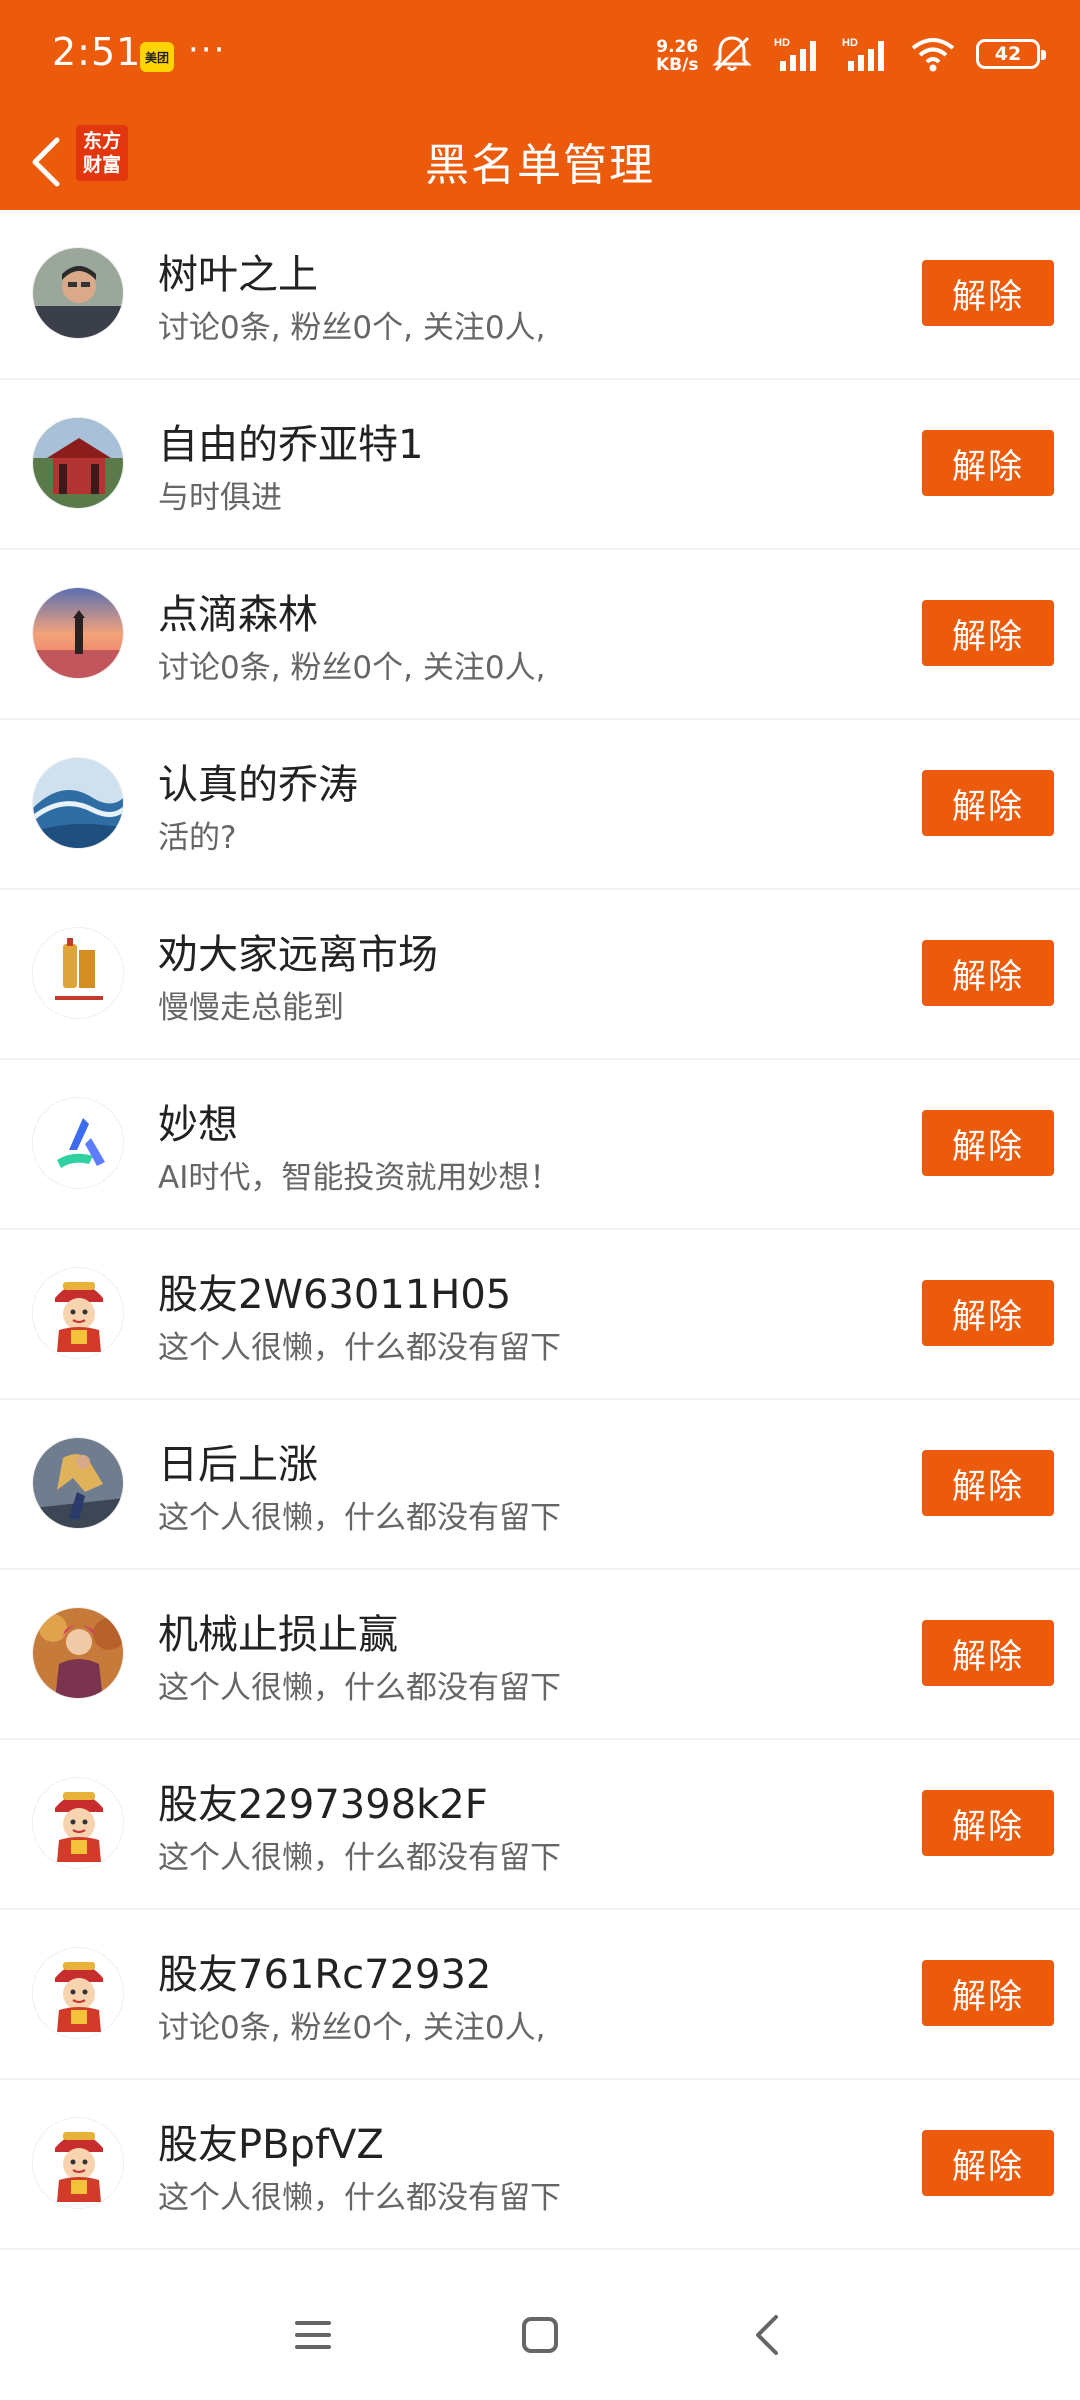 This screenshot has height=2400, width=1080. Describe the element at coordinates (324, 1971) in the screenshot. I see `user-name: 股友761Rc72932` at that location.